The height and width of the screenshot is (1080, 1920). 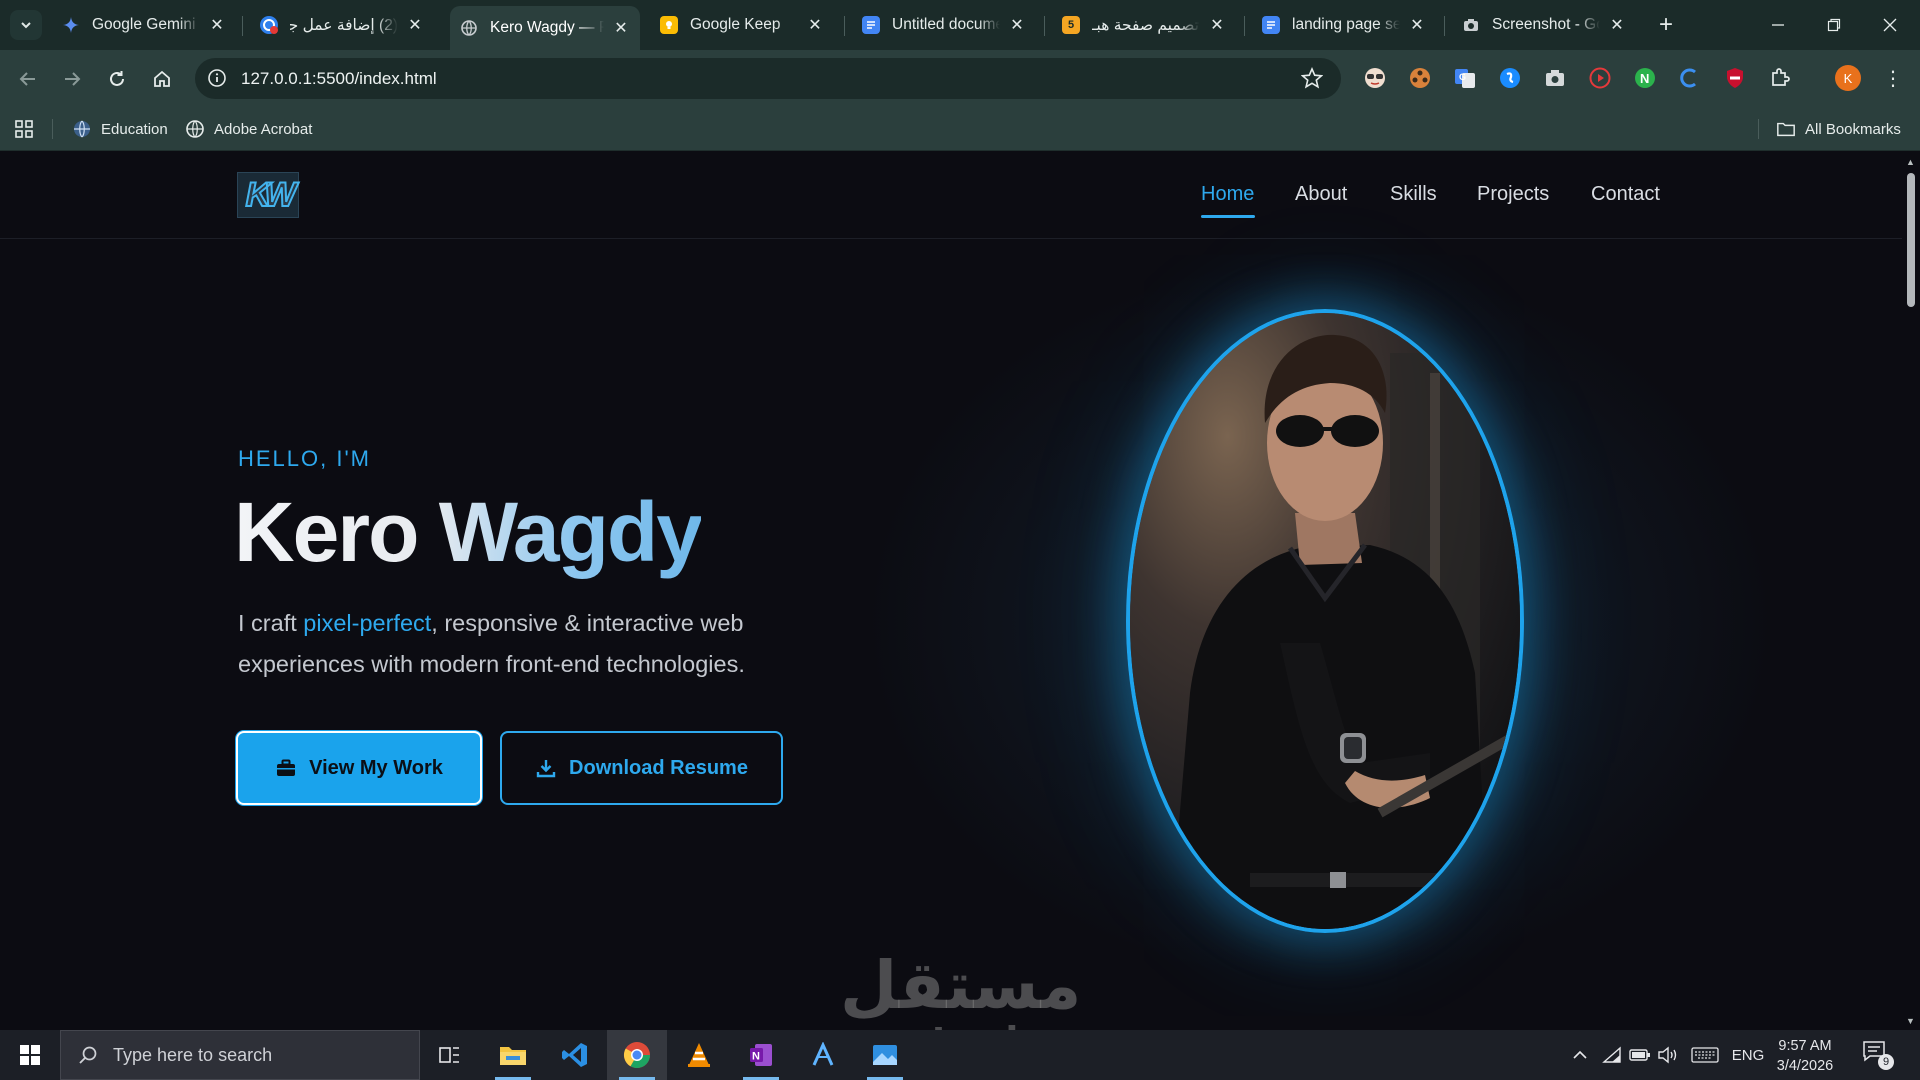 What do you see at coordinates (1510, 78) in the screenshot?
I see `shazam-icon` at bounding box center [1510, 78].